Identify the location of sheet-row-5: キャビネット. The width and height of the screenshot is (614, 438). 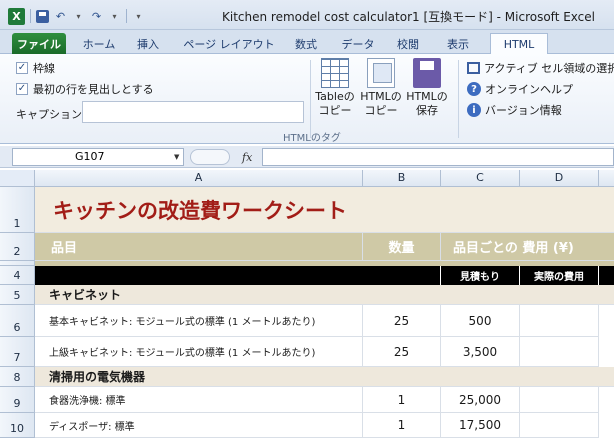
(324, 295).